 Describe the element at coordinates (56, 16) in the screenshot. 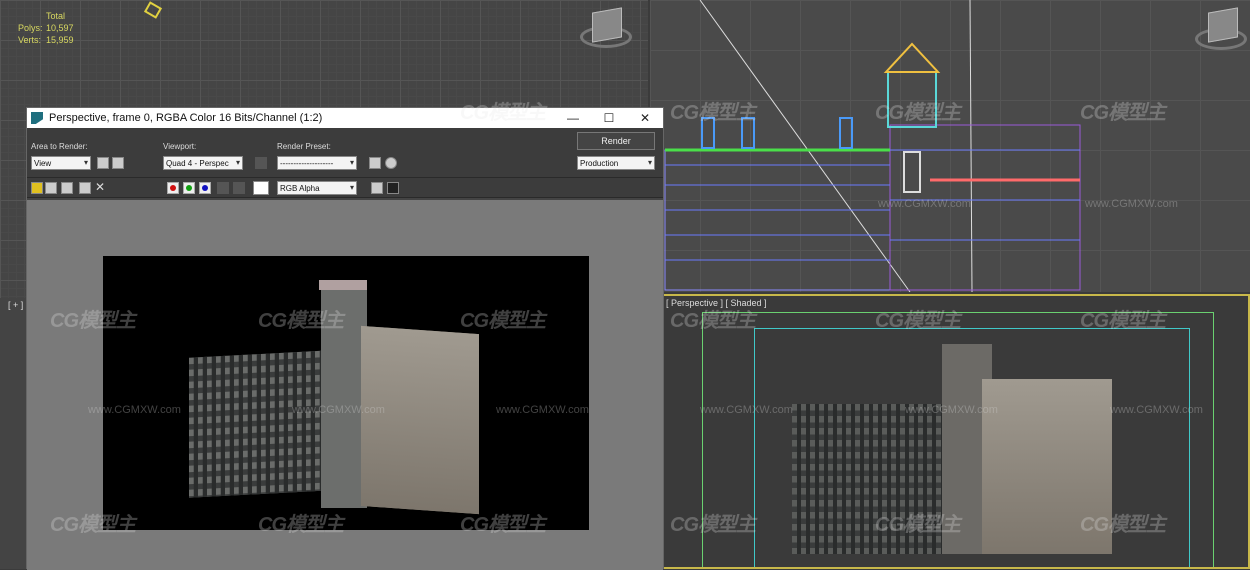

I see `stats-title: Total` at that location.